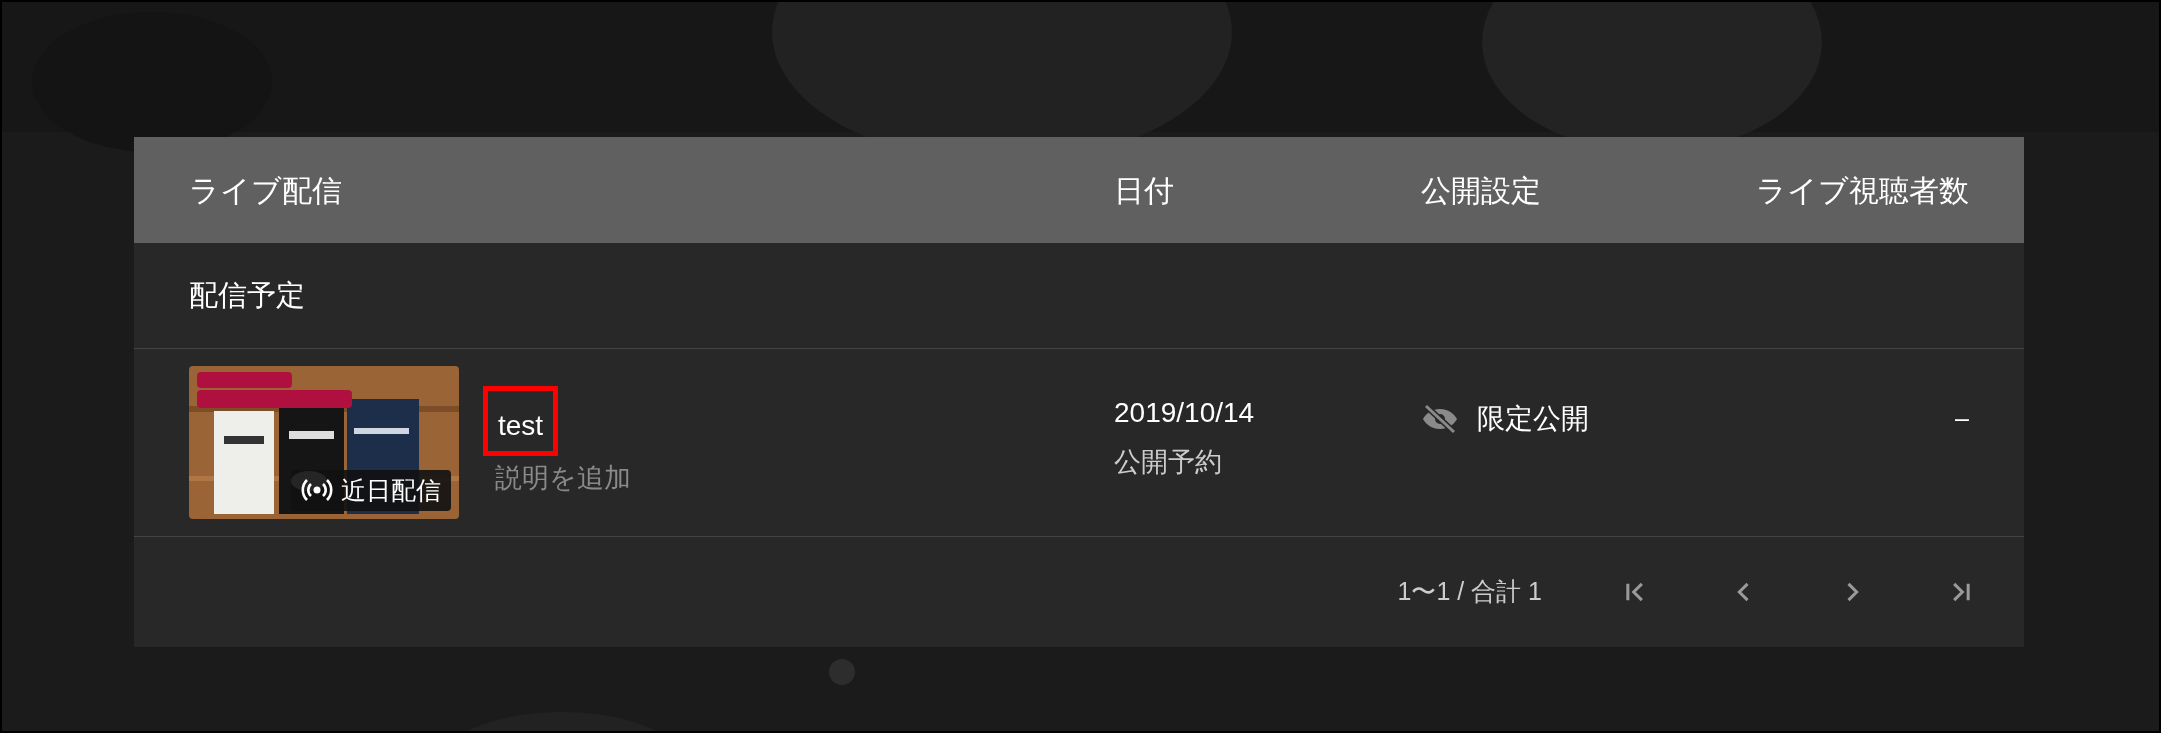 This screenshot has height=733, width=2161. Describe the element at coordinates (1481, 190) in the screenshot. I see `column-header: 公開設定` at that location.